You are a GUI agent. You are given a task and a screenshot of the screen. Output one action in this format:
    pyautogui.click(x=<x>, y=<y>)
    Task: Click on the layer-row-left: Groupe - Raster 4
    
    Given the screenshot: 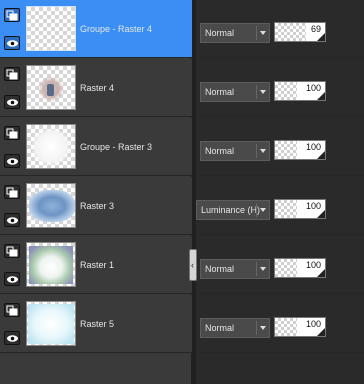 What is the action you would take?
    pyautogui.click(x=96, y=29)
    